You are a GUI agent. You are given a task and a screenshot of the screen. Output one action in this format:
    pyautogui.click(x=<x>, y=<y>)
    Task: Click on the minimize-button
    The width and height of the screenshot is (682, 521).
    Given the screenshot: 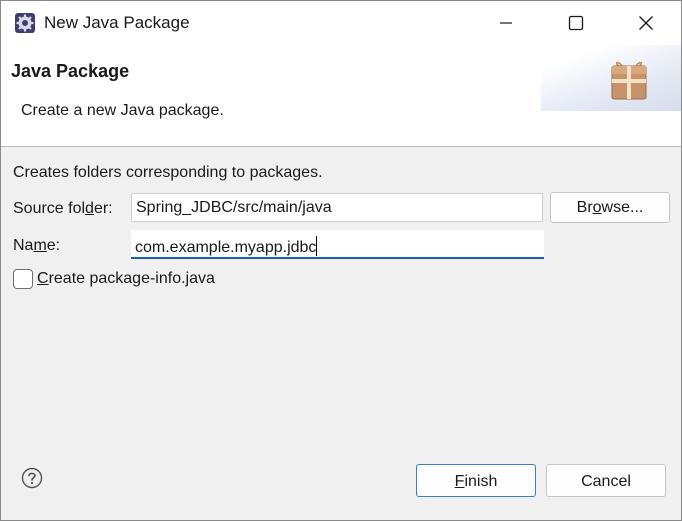 What is the action you would take?
    pyautogui.click(x=506, y=23)
    